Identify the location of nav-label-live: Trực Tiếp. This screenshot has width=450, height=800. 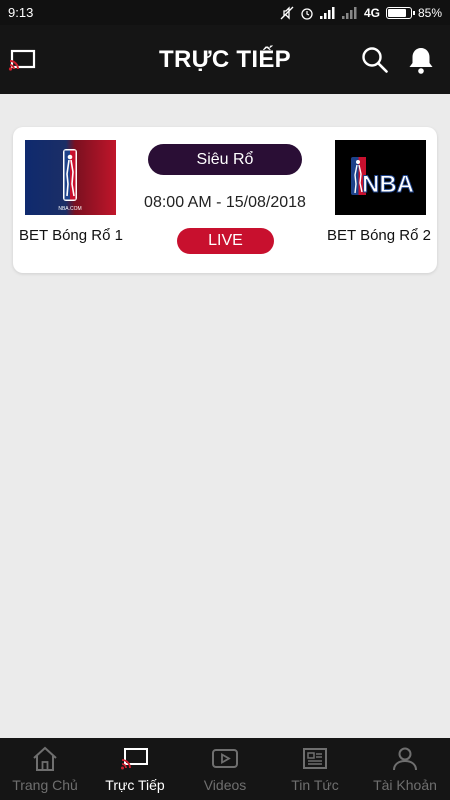
(135, 785).